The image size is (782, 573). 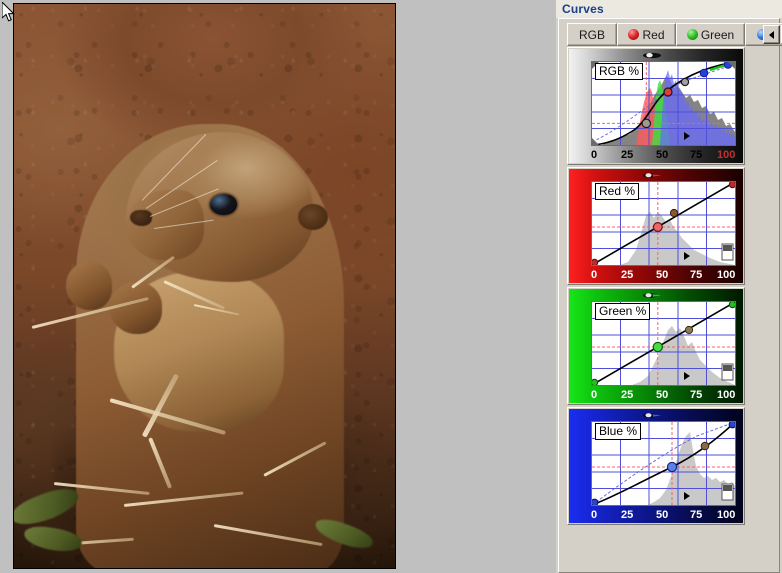 I want to click on rgb-curve-handle-icon, so click(x=652, y=55).